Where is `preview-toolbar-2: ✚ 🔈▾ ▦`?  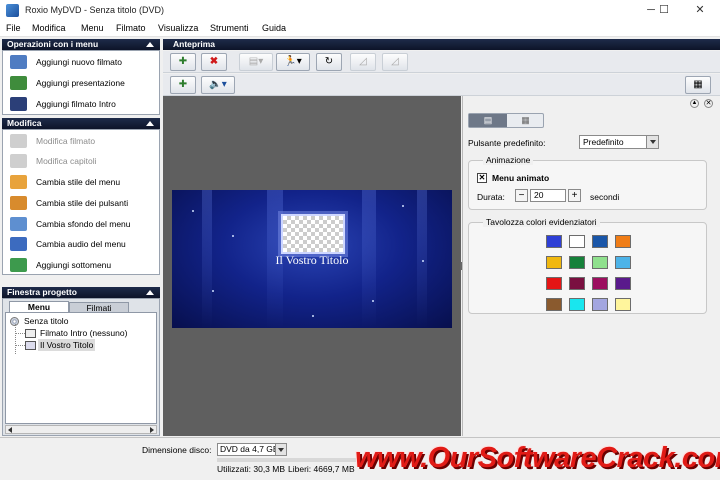 preview-toolbar-2: ✚ 🔈▾ ▦ is located at coordinates (441, 85).